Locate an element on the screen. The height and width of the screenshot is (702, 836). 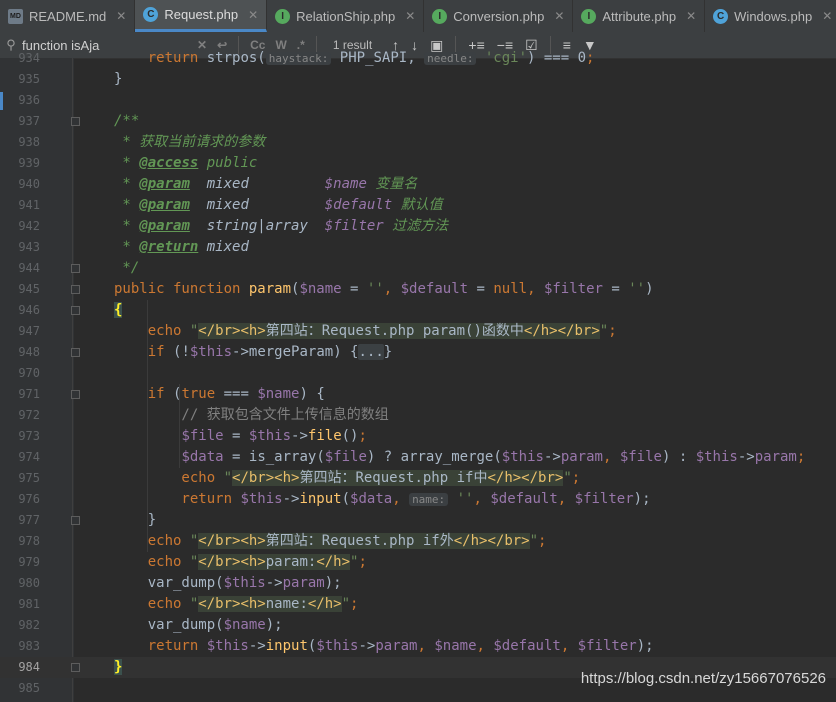
code-line: * 获取当前请求的参数 is located at coordinates (189, 142).